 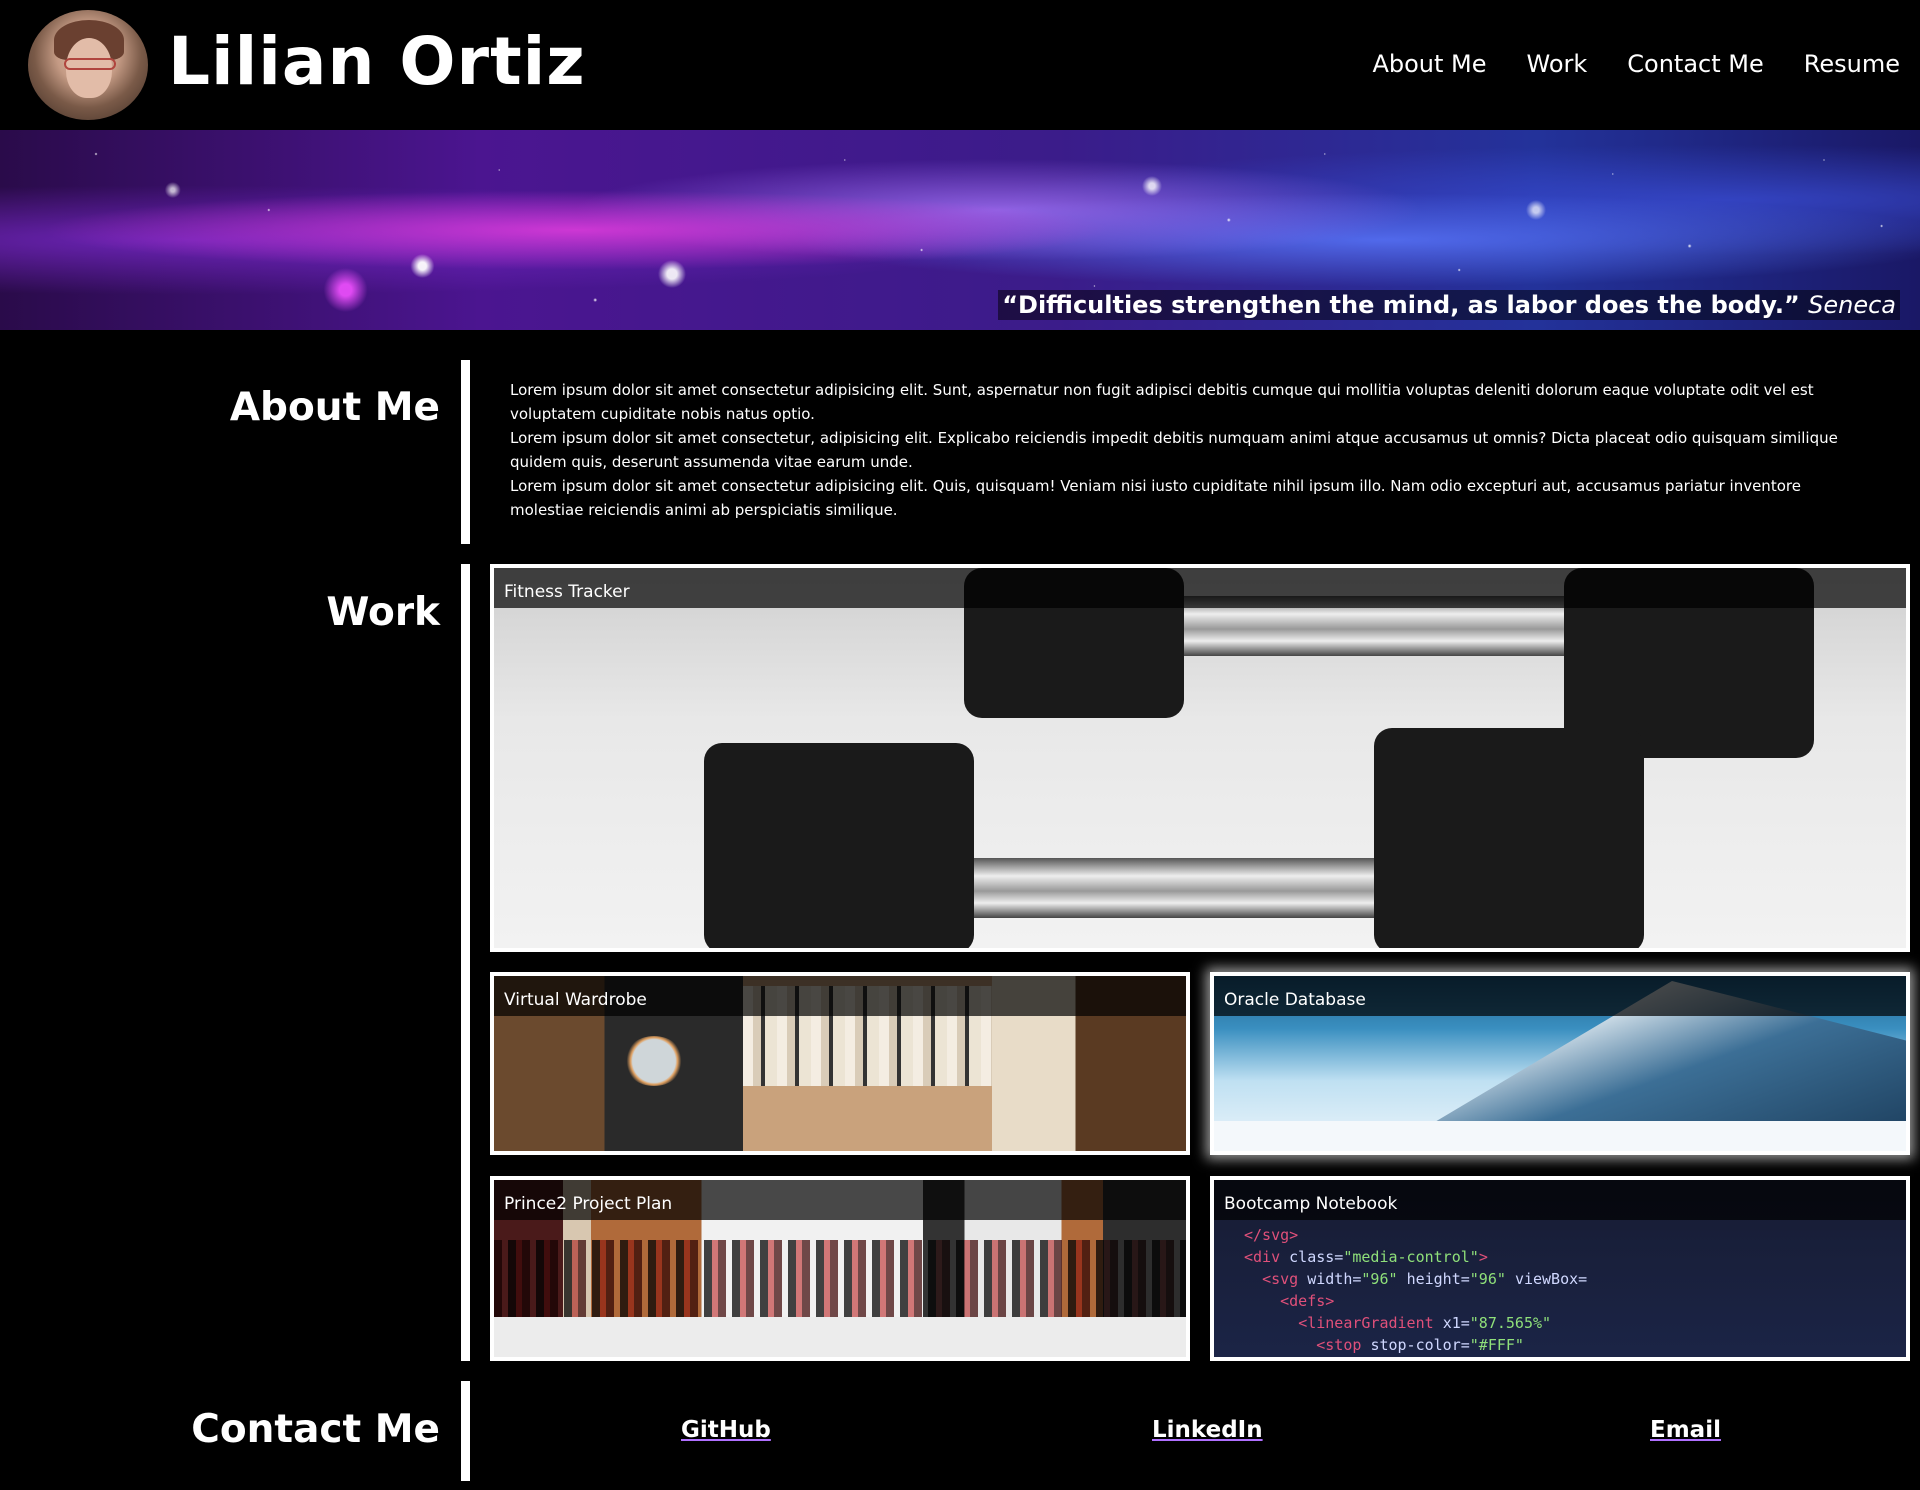 What do you see at coordinates (840, 1200) in the screenshot?
I see `project-title: Prince2 Project Plan` at bounding box center [840, 1200].